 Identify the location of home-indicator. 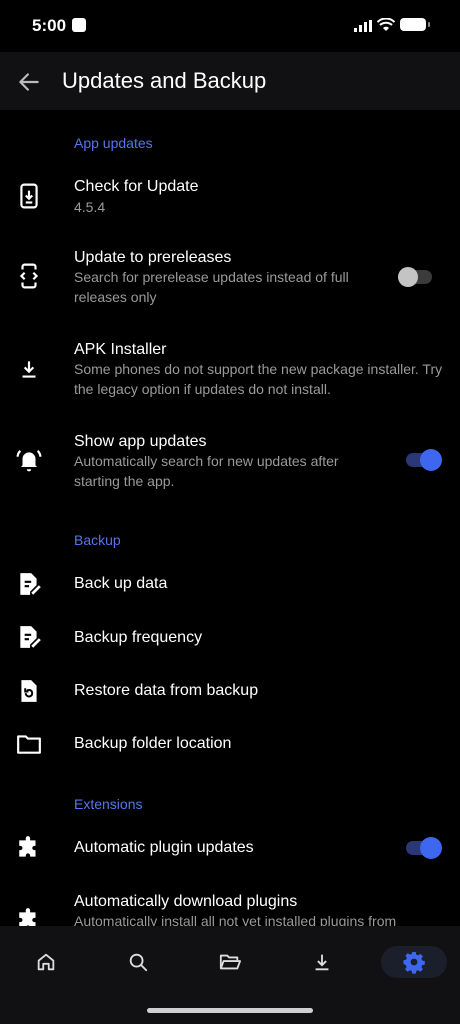
(230, 1010).